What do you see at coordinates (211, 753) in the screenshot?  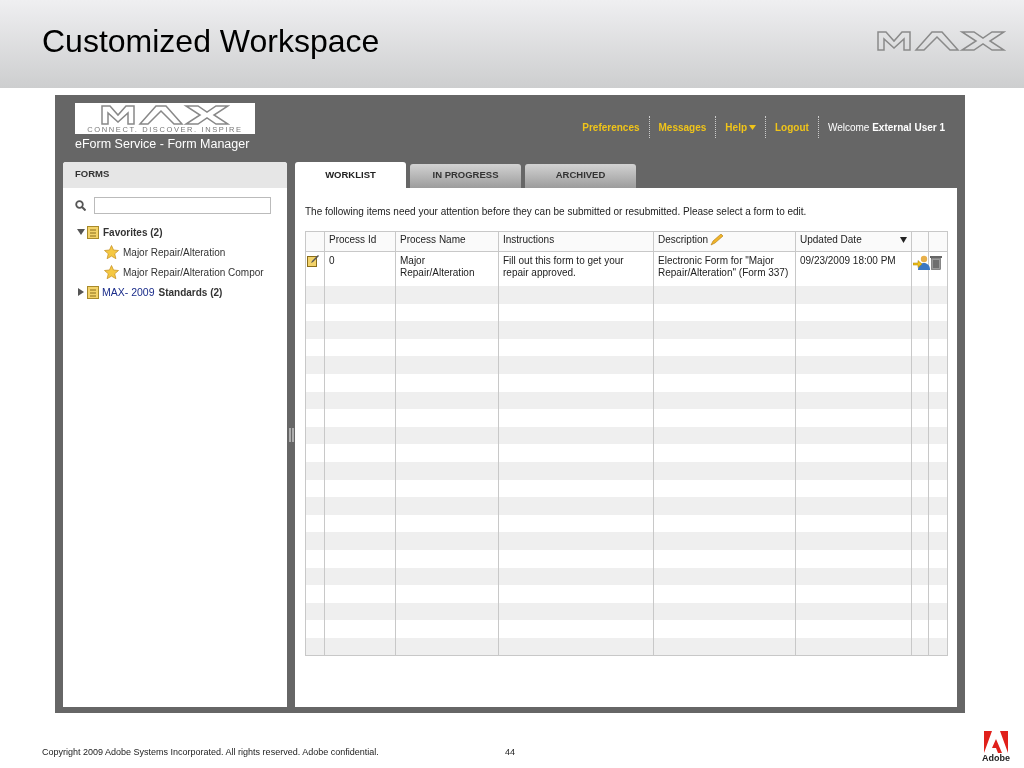 I see `copyright-text: Copyright 2009 Adobe Systems Incorporated. All rights reserved. Adobe confidential.` at bounding box center [211, 753].